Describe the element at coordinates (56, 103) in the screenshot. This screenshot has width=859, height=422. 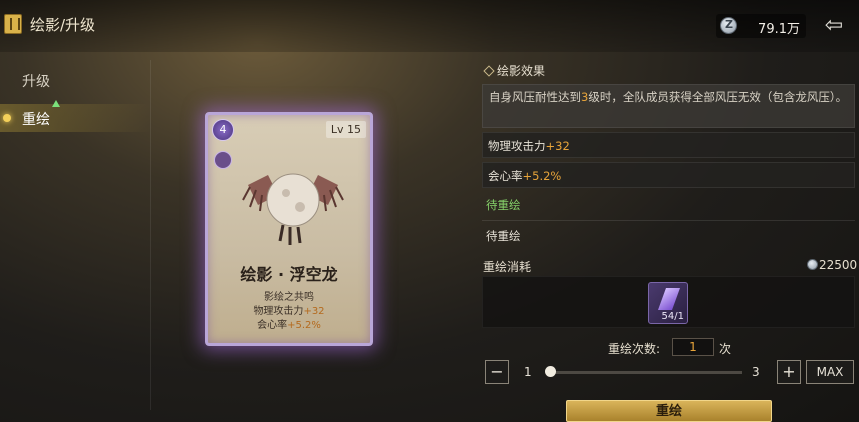
I see `upgrade-arrow-icon` at that location.